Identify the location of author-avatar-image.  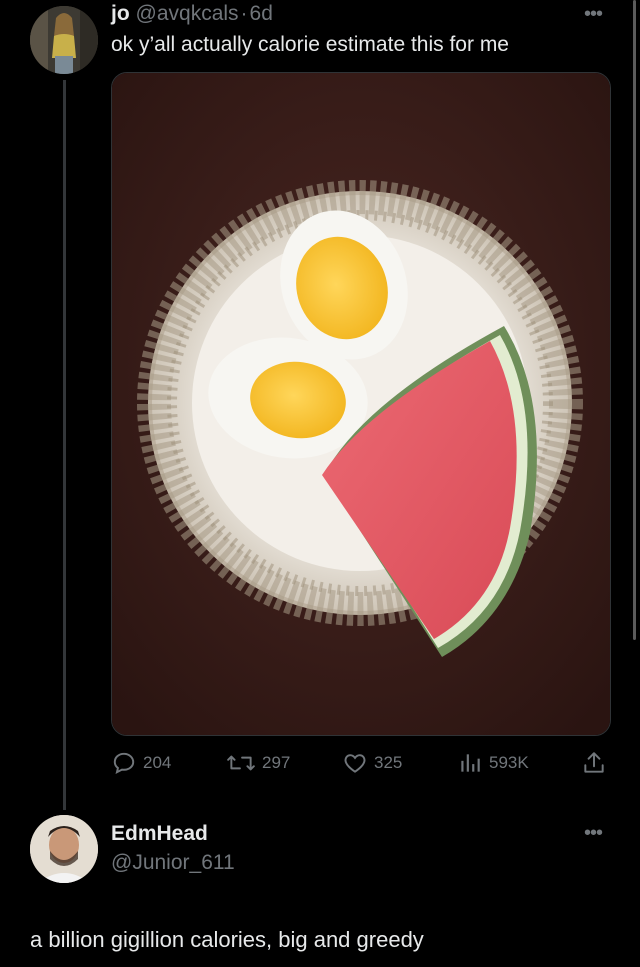
(64, 40).